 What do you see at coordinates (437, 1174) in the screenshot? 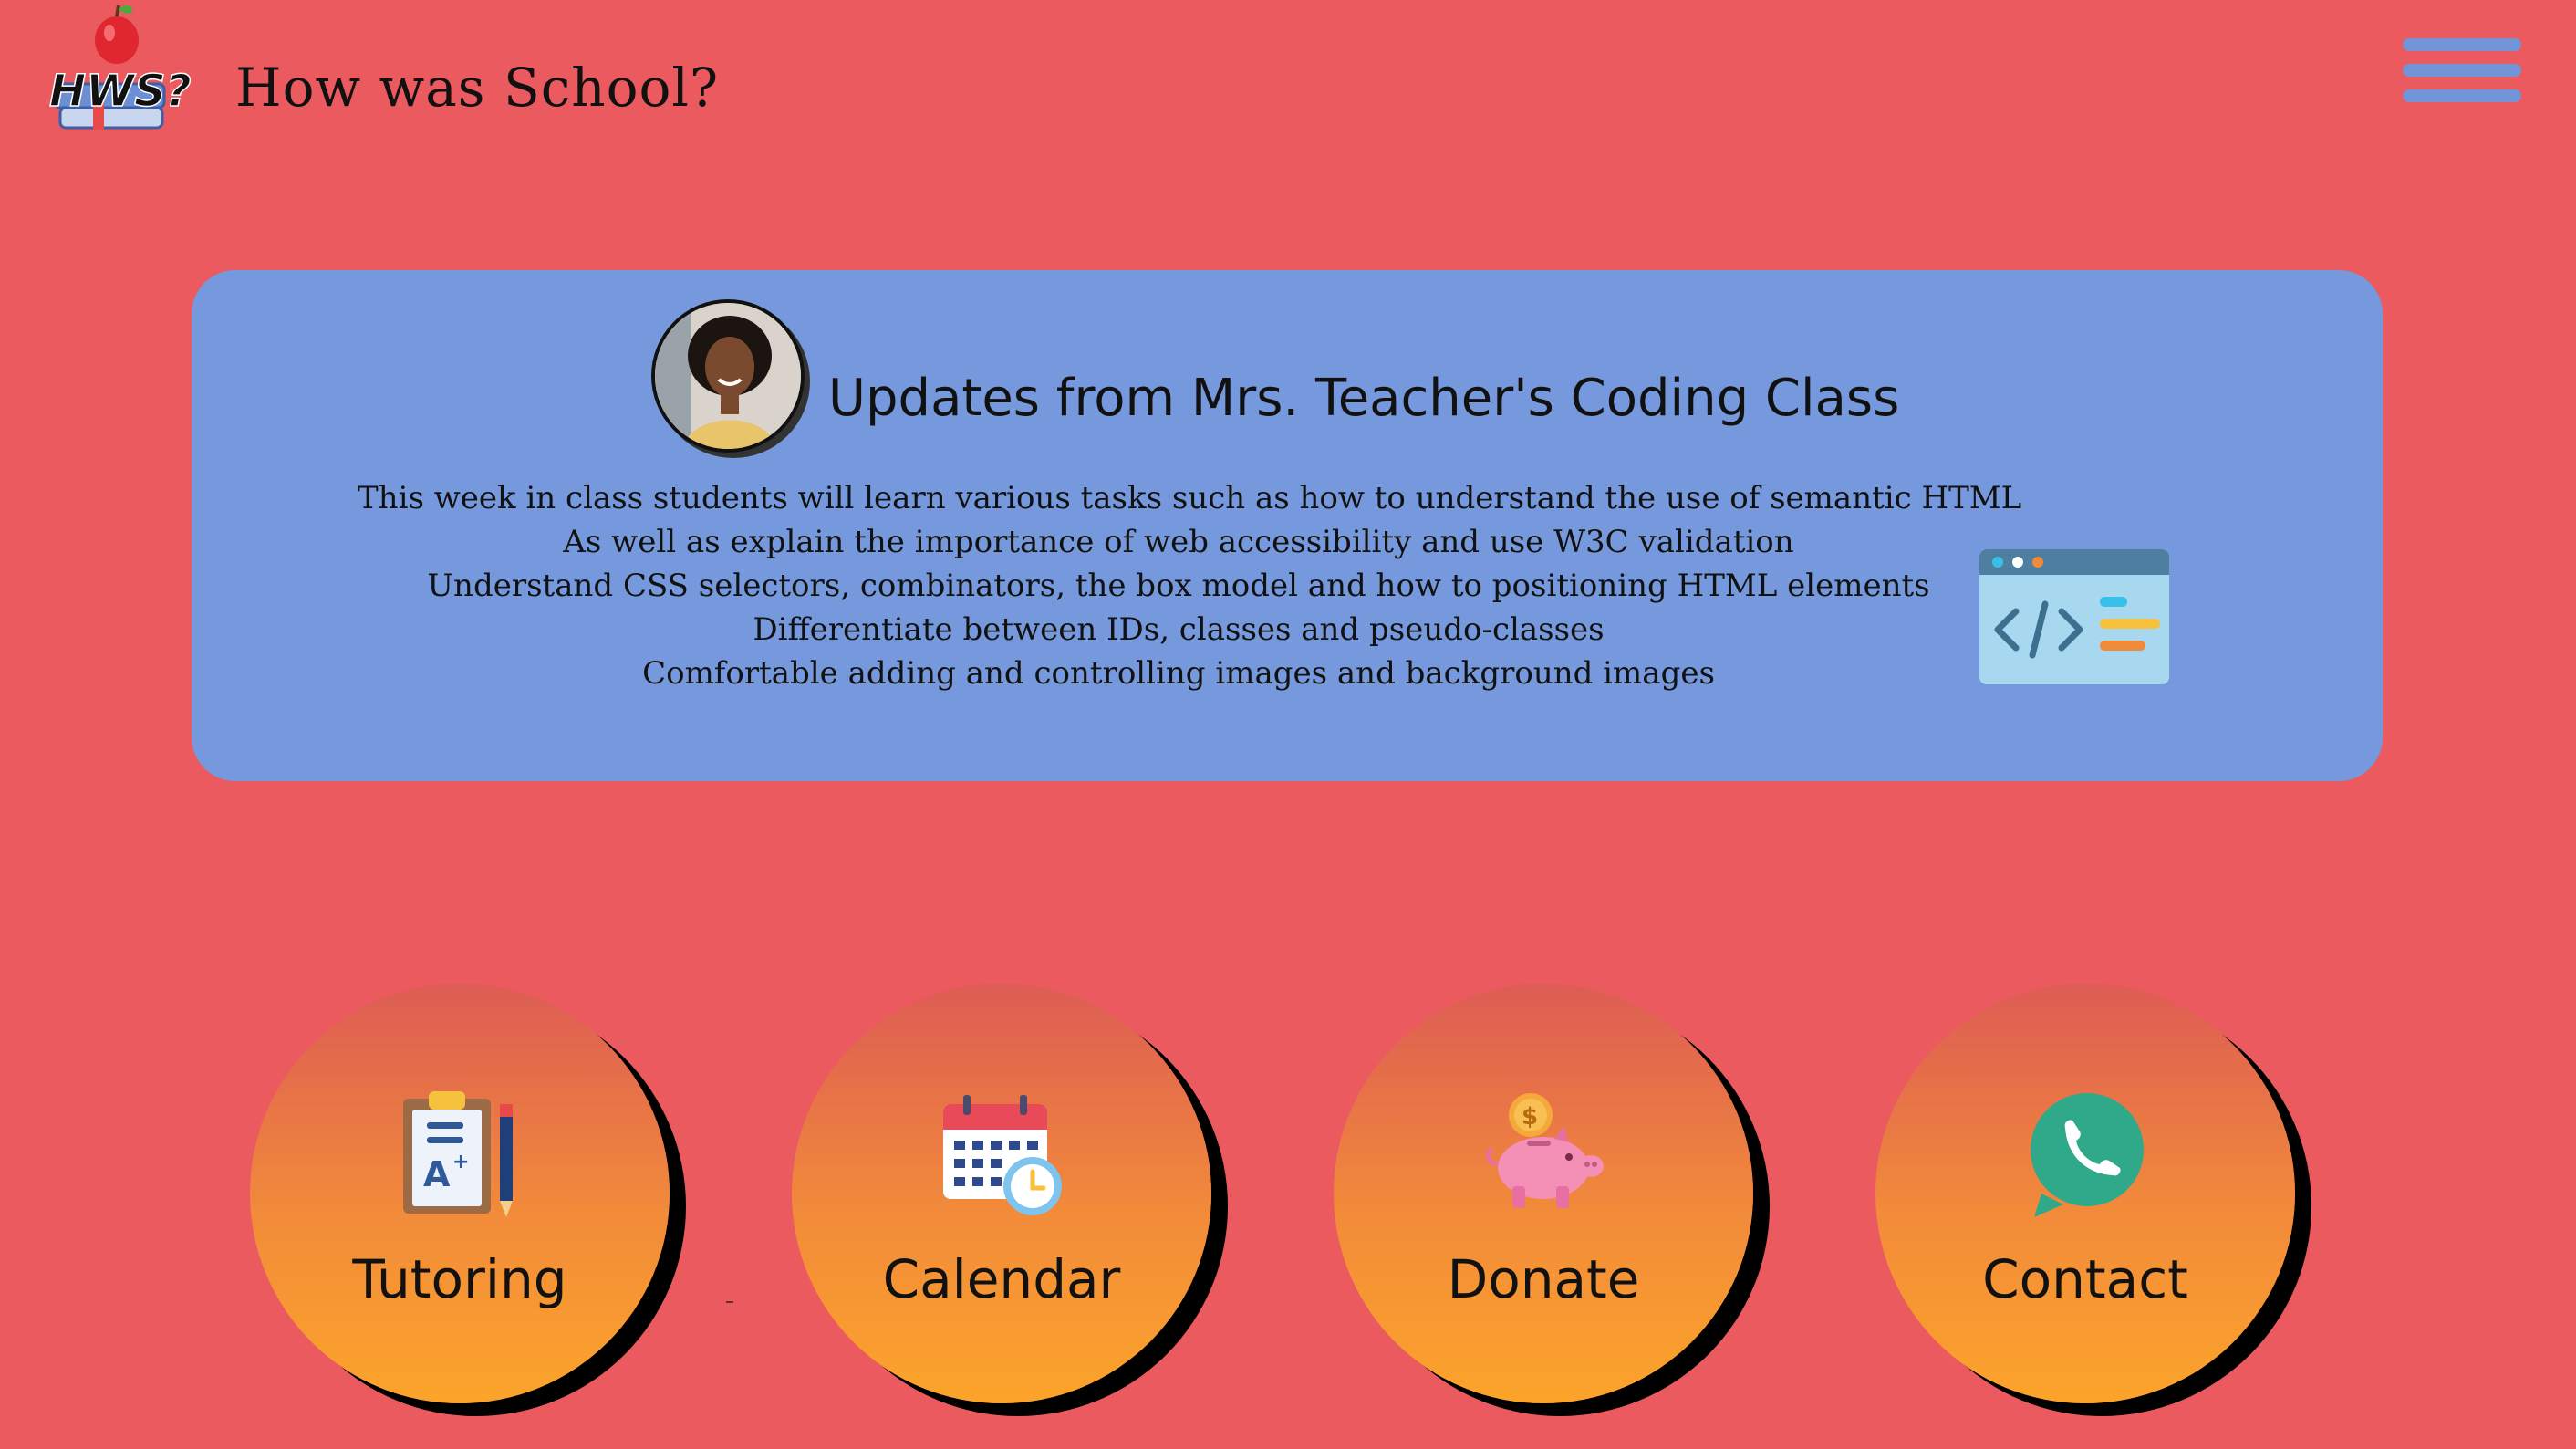
I see `svg-text: A` at bounding box center [437, 1174].